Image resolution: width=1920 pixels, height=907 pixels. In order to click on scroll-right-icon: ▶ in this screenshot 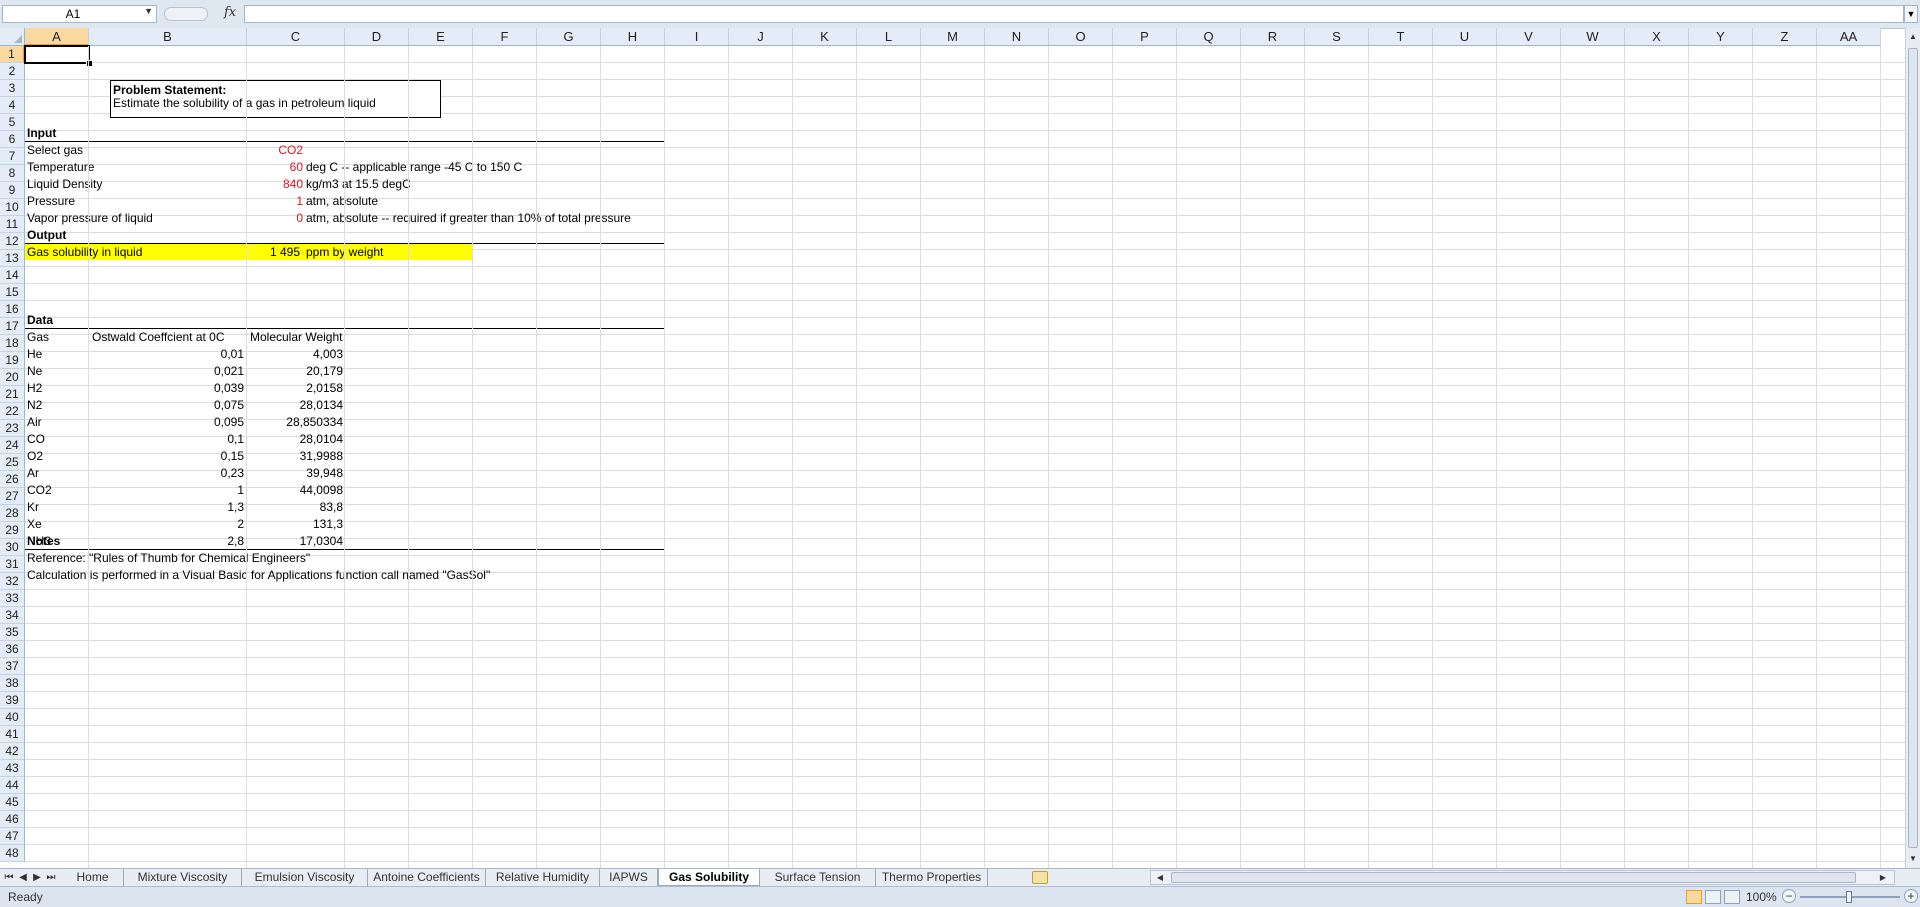, I will do `click(1883, 878)`.